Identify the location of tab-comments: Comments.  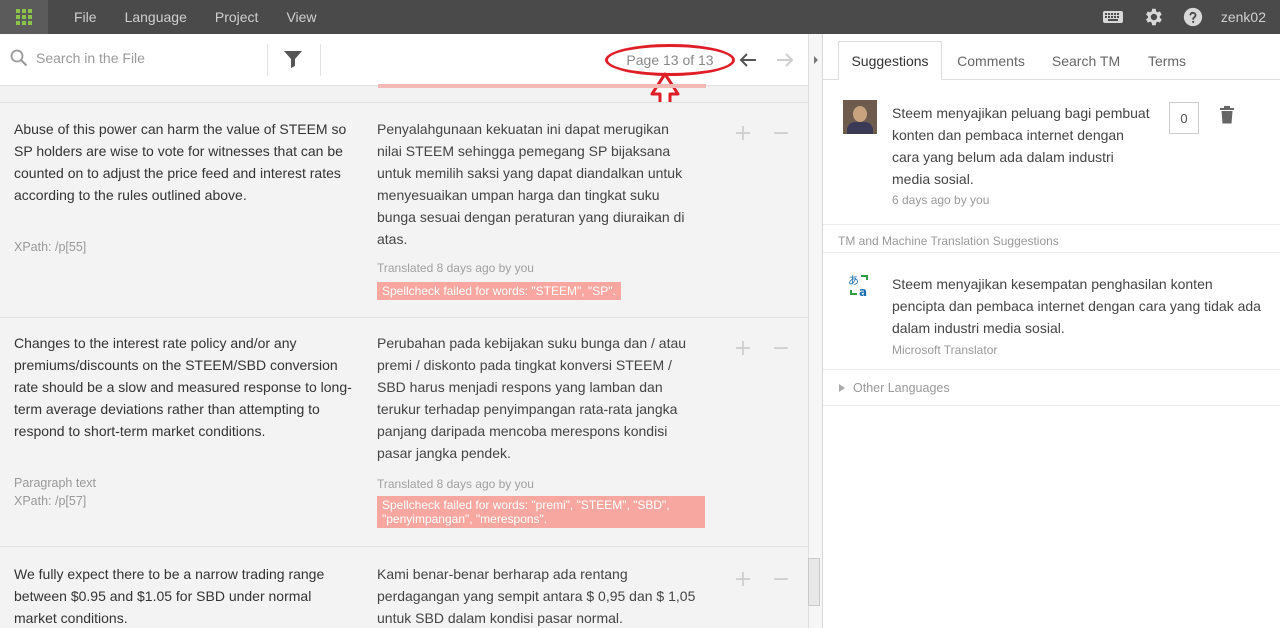
(991, 60).